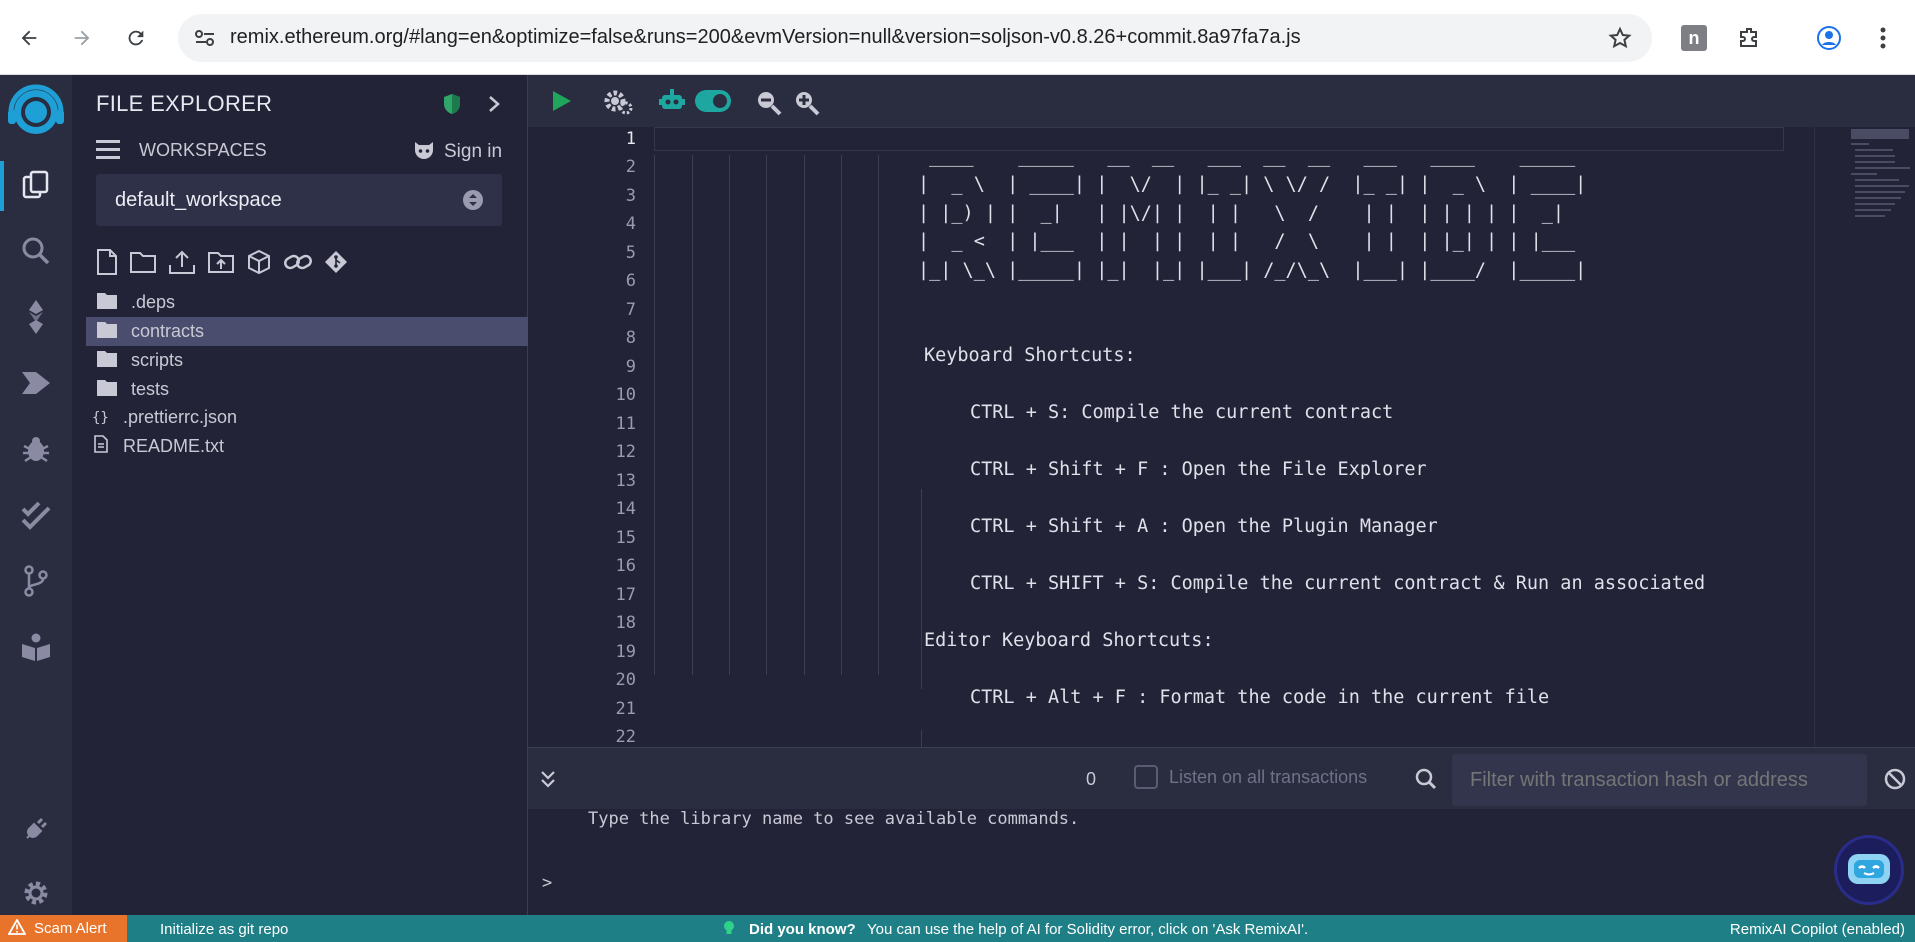 Image resolution: width=1915 pixels, height=942 pixels. I want to click on warning-triangle-icon, so click(17, 928).